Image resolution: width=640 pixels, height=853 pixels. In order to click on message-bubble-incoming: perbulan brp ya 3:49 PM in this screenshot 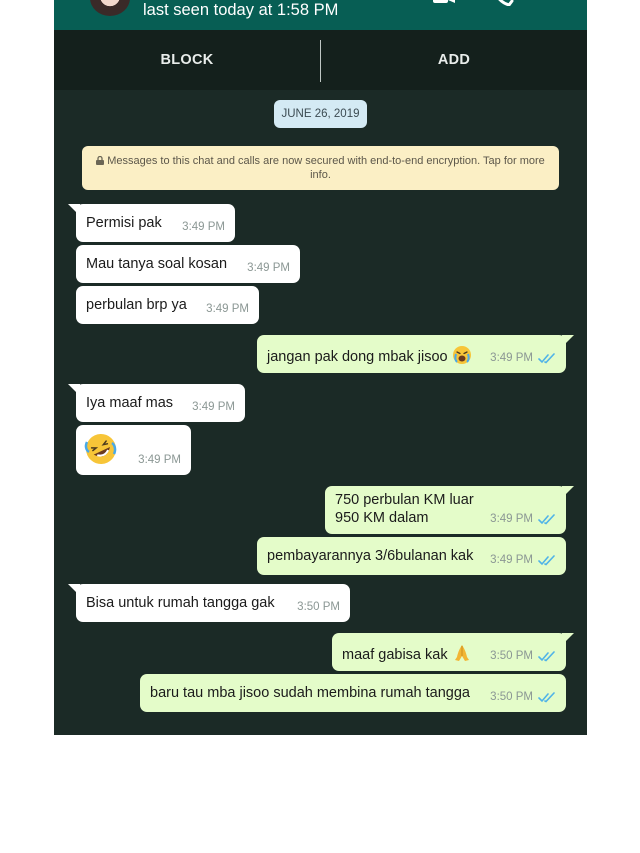, I will do `click(167, 305)`.